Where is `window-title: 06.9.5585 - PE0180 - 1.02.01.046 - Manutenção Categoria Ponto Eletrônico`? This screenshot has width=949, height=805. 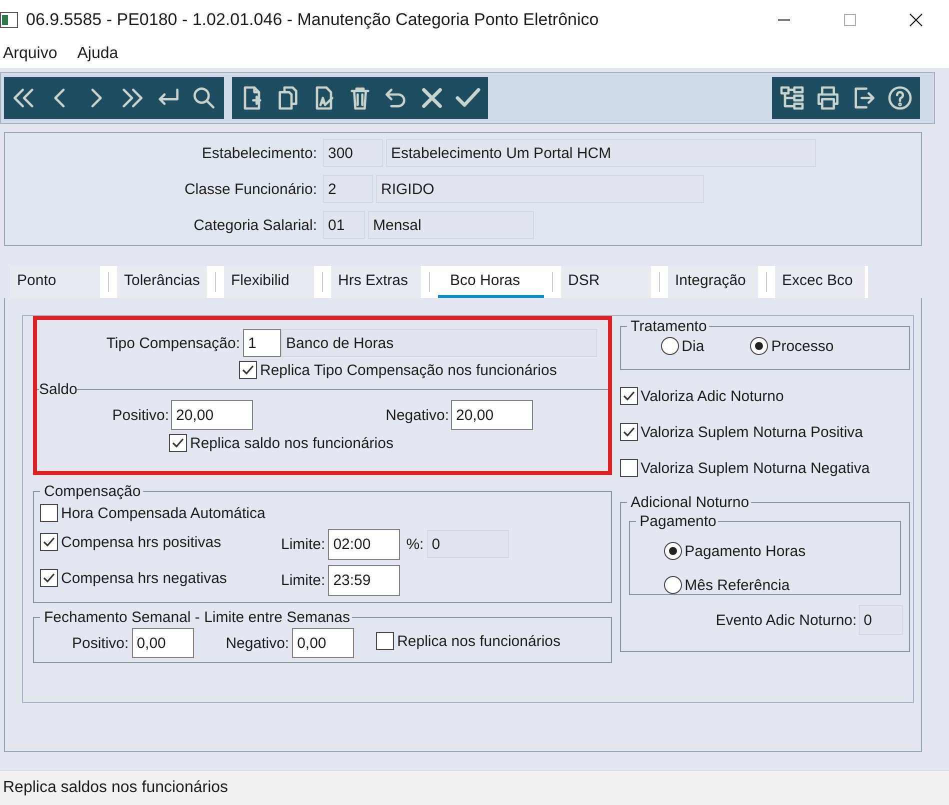
window-title: 06.9.5585 - PE0180 - 1.02.01.046 - Manutenção Categoria Ponto Eletrônico is located at coordinates (313, 20).